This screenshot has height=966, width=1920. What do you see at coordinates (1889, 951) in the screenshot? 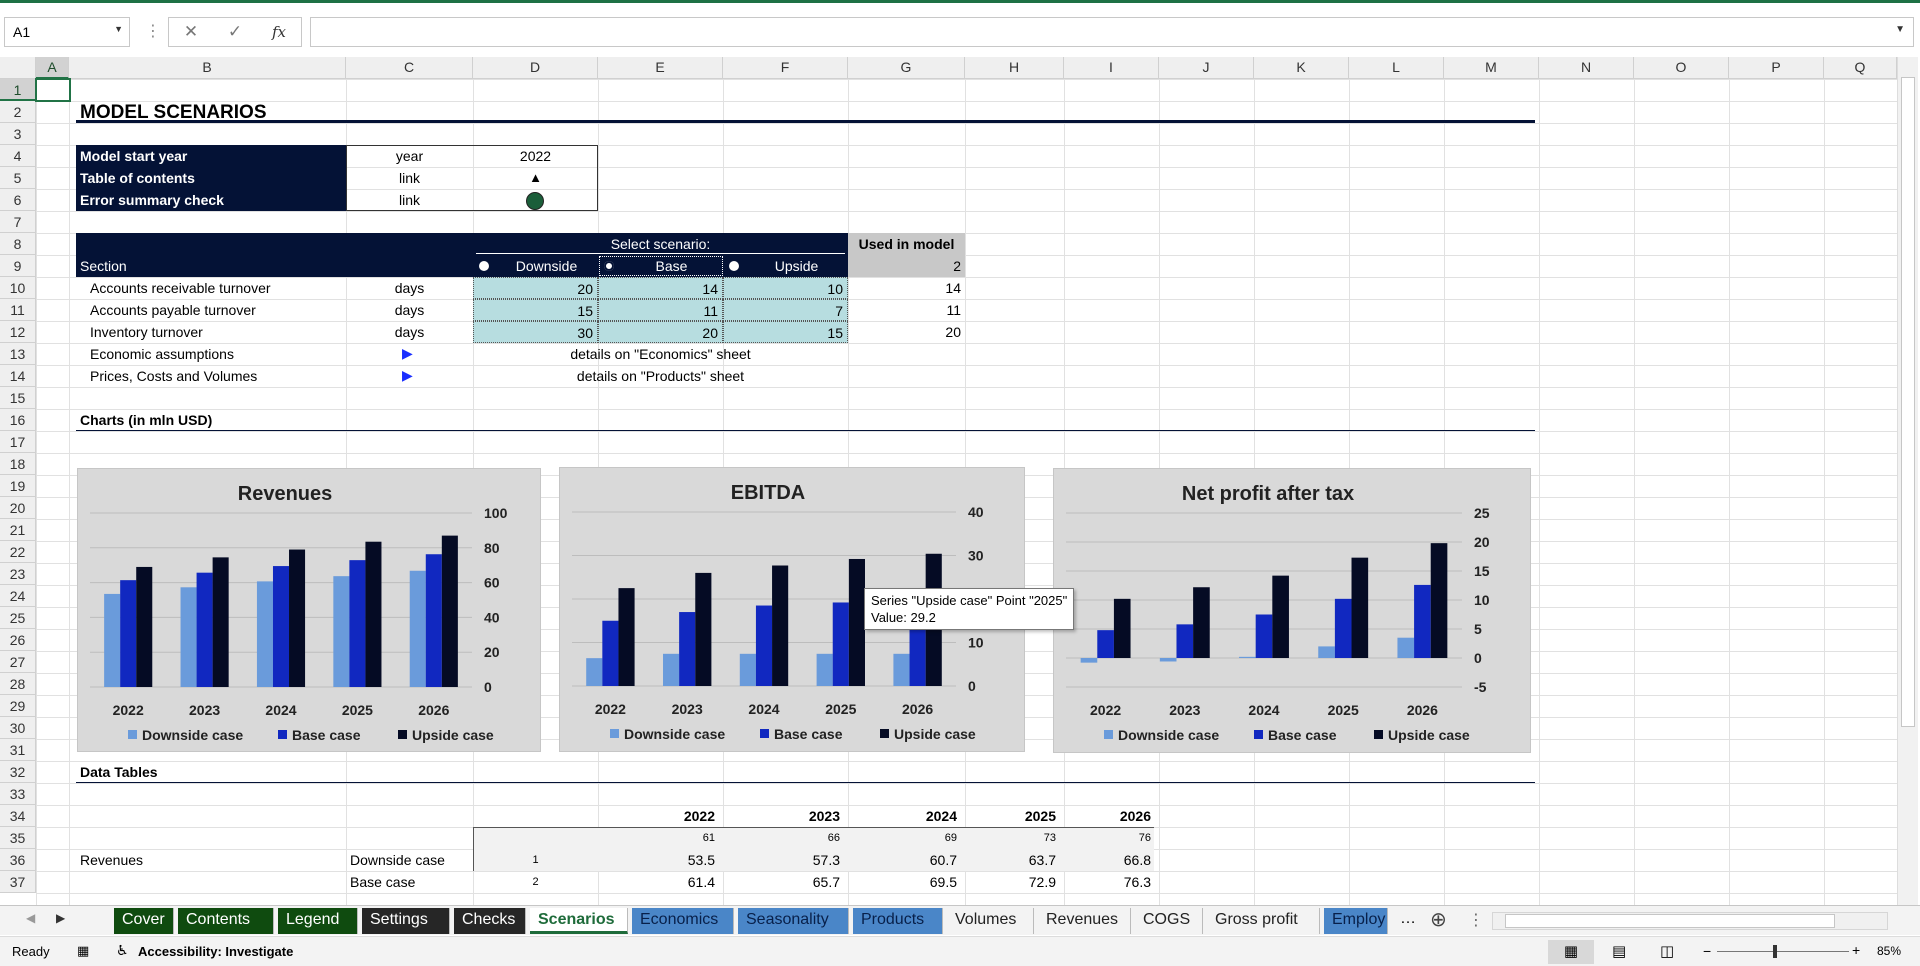
I see `zoom-level: 85%` at bounding box center [1889, 951].